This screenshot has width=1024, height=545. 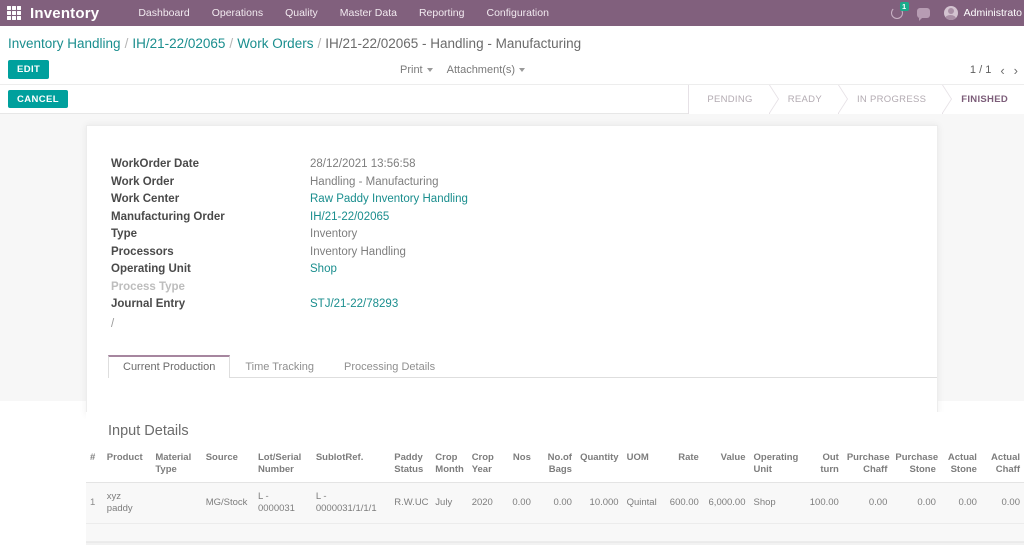 What do you see at coordinates (982, 13) in the screenshot?
I see `user-menu: Administrato` at bounding box center [982, 13].